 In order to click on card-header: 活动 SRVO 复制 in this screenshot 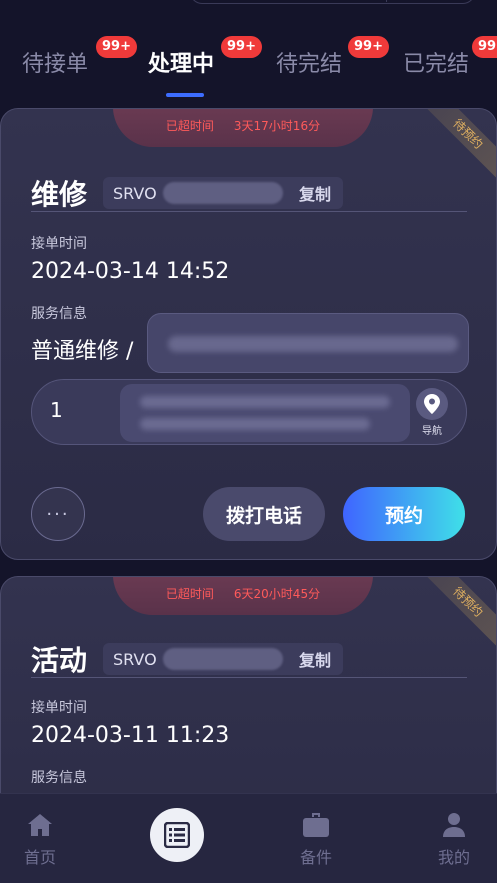, I will do `click(187, 659)`.